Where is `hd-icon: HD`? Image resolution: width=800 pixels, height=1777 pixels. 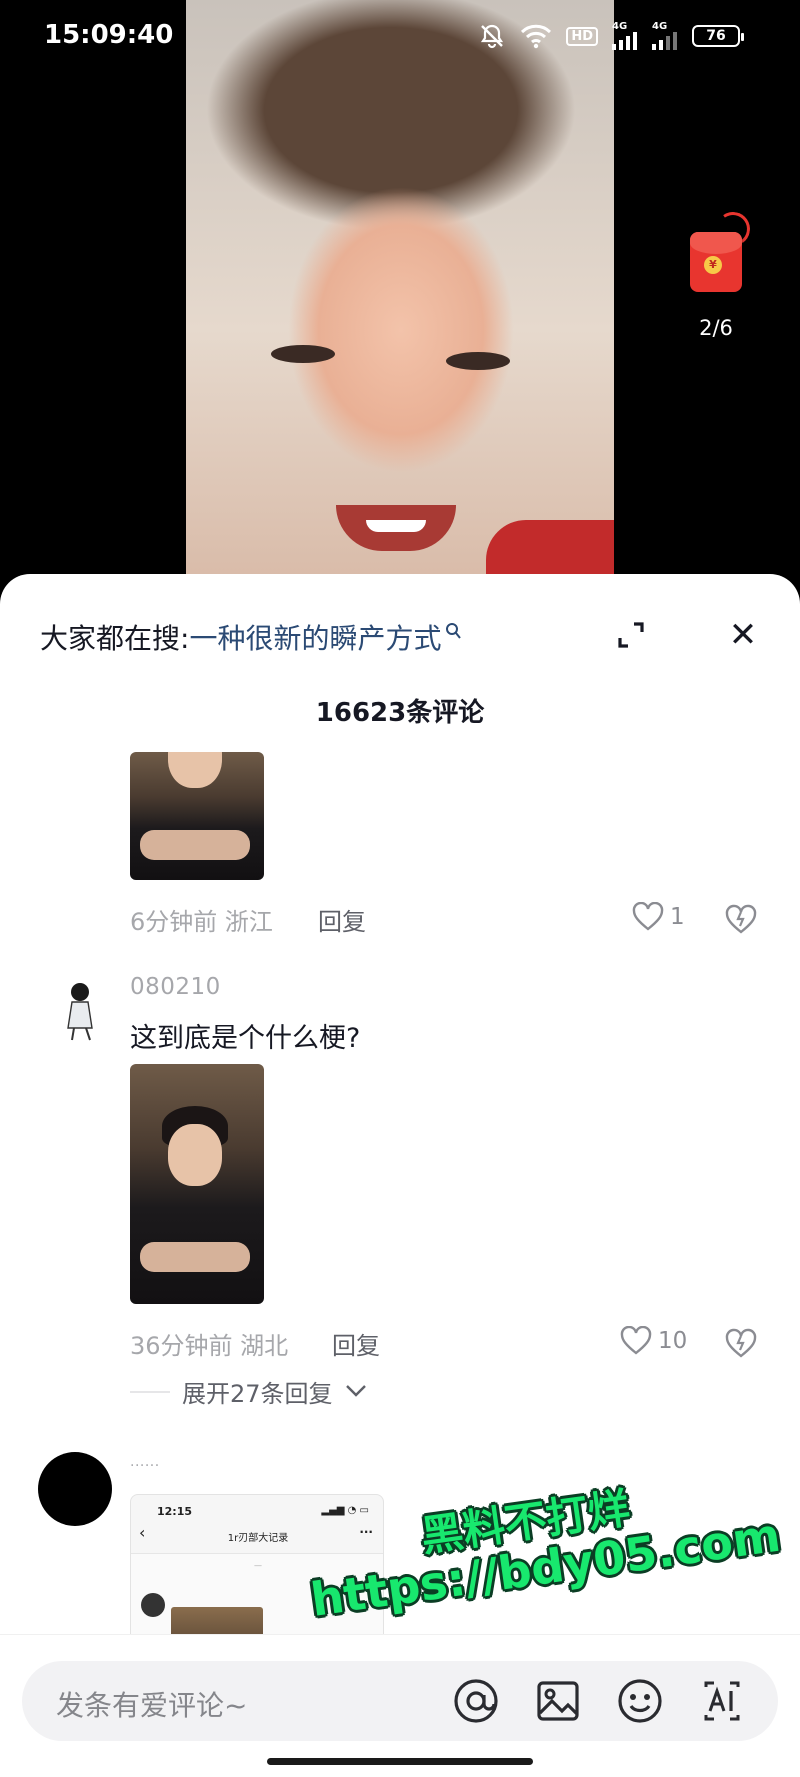 hd-icon: HD is located at coordinates (582, 36).